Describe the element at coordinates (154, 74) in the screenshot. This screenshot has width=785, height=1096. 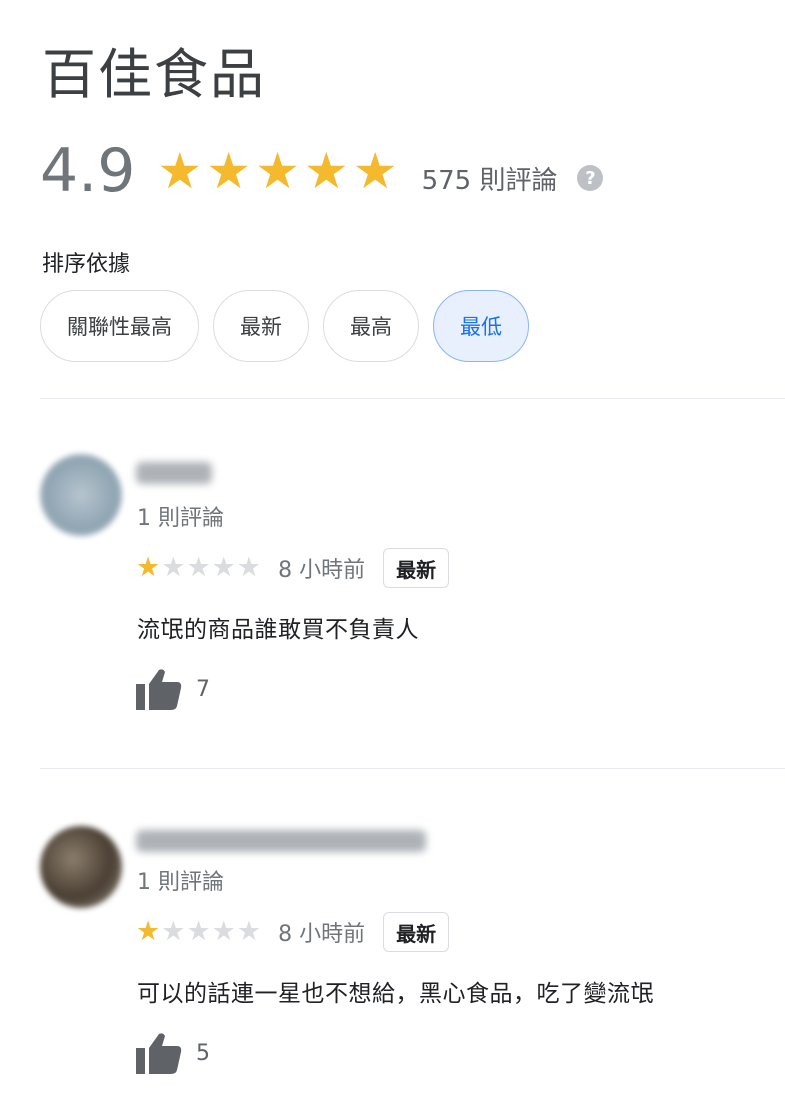
I see `place-title: 百佳食品` at that location.